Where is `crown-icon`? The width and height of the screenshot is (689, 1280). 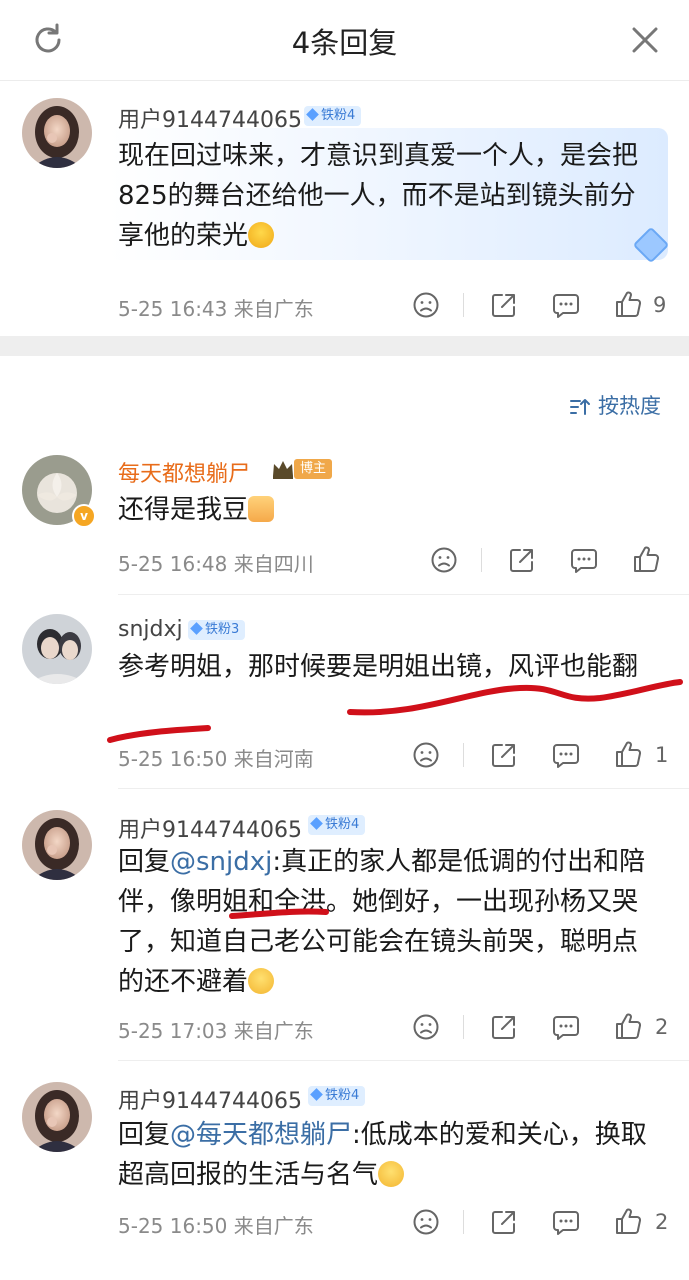 crown-icon is located at coordinates (283, 470).